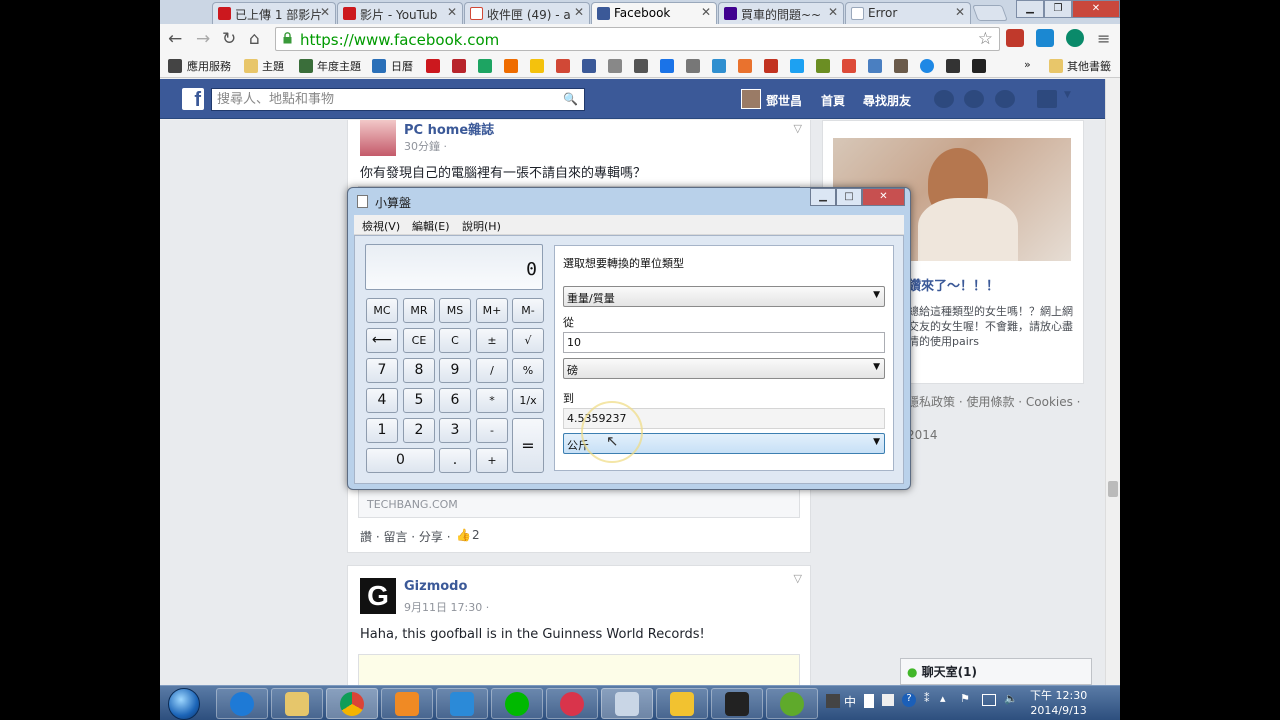 This screenshot has height=720, width=1280. Describe the element at coordinates (481, 226) in the screenshot. I see `menu-help: 說明(H)` at that location.